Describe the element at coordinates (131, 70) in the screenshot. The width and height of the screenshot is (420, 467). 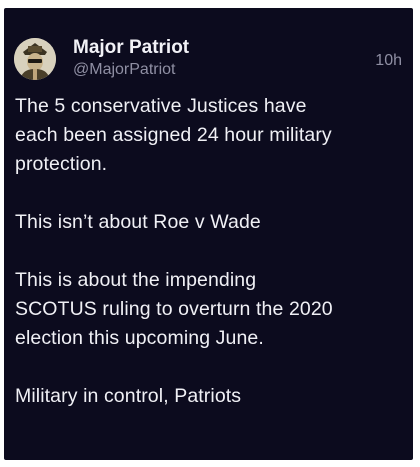
I see `author-handle: @MajorPatriot` at that location.